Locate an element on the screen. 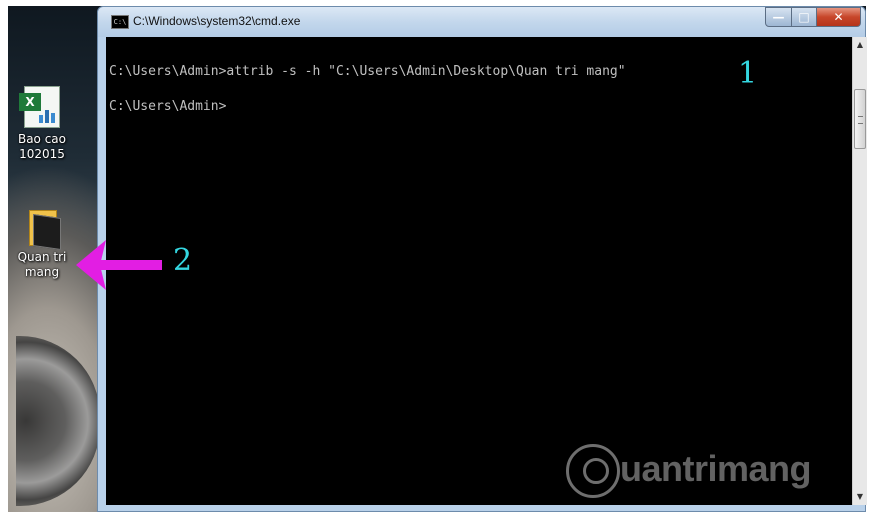  pointer-arrow-icon is located at coordinates (119, 265).